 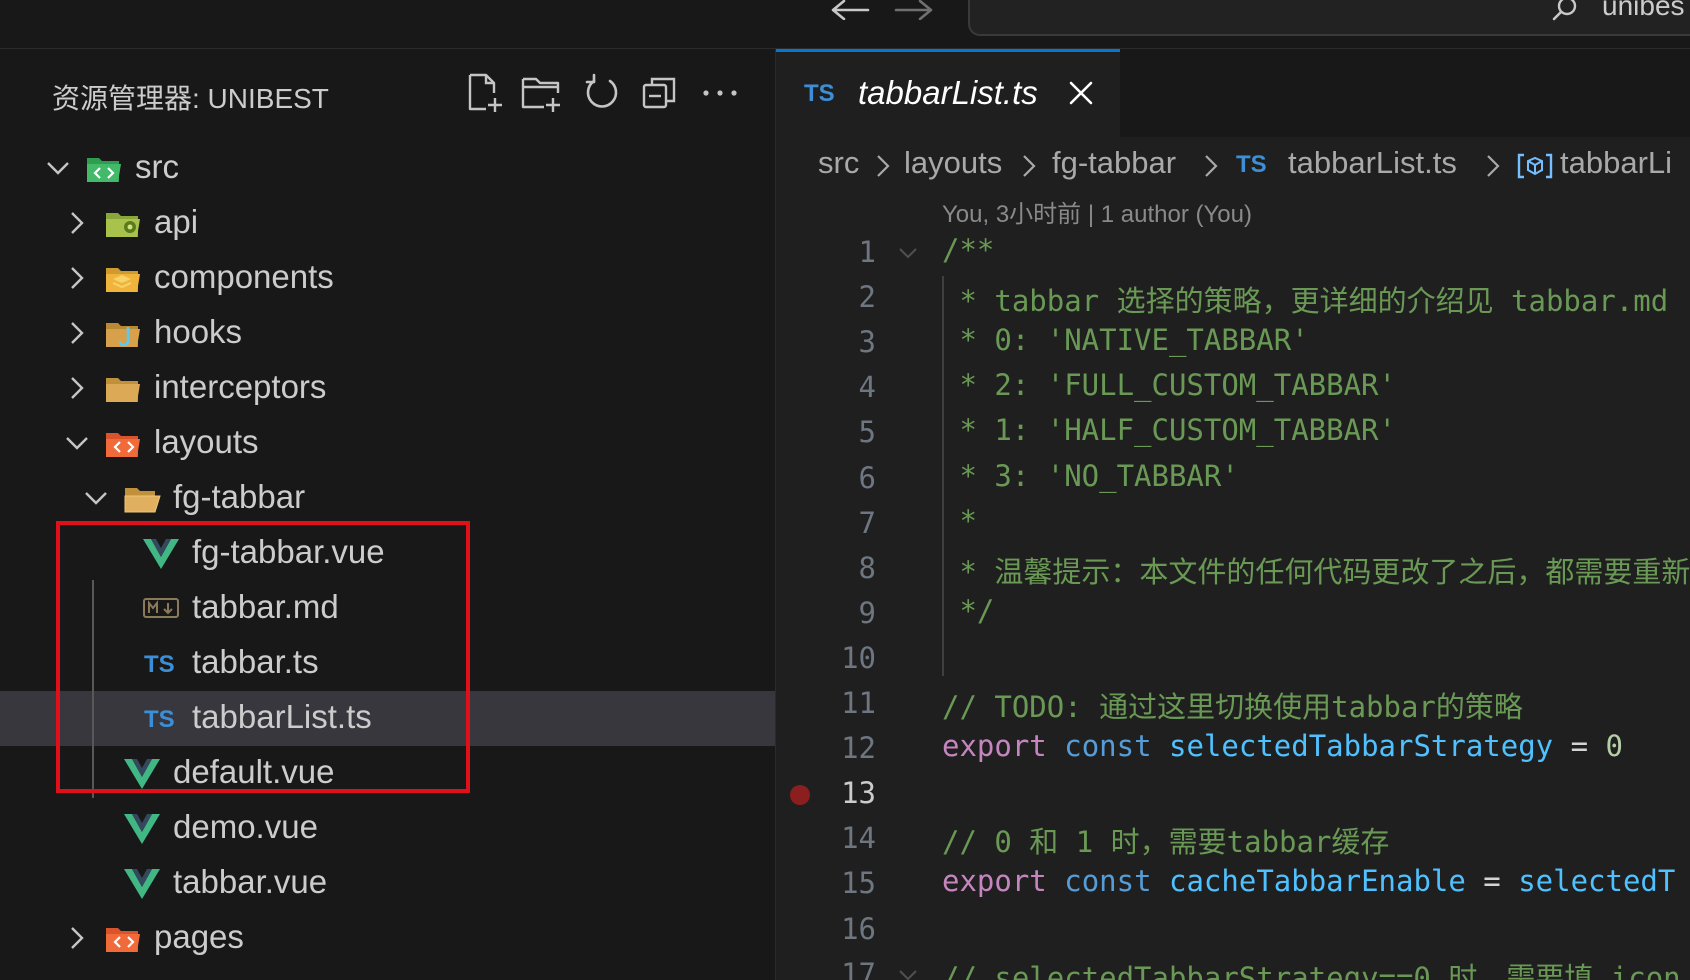 What do you see at coordinates (867, 432) in the screenshot?
I see `line-number: 5` at bounding box center [867, 432].